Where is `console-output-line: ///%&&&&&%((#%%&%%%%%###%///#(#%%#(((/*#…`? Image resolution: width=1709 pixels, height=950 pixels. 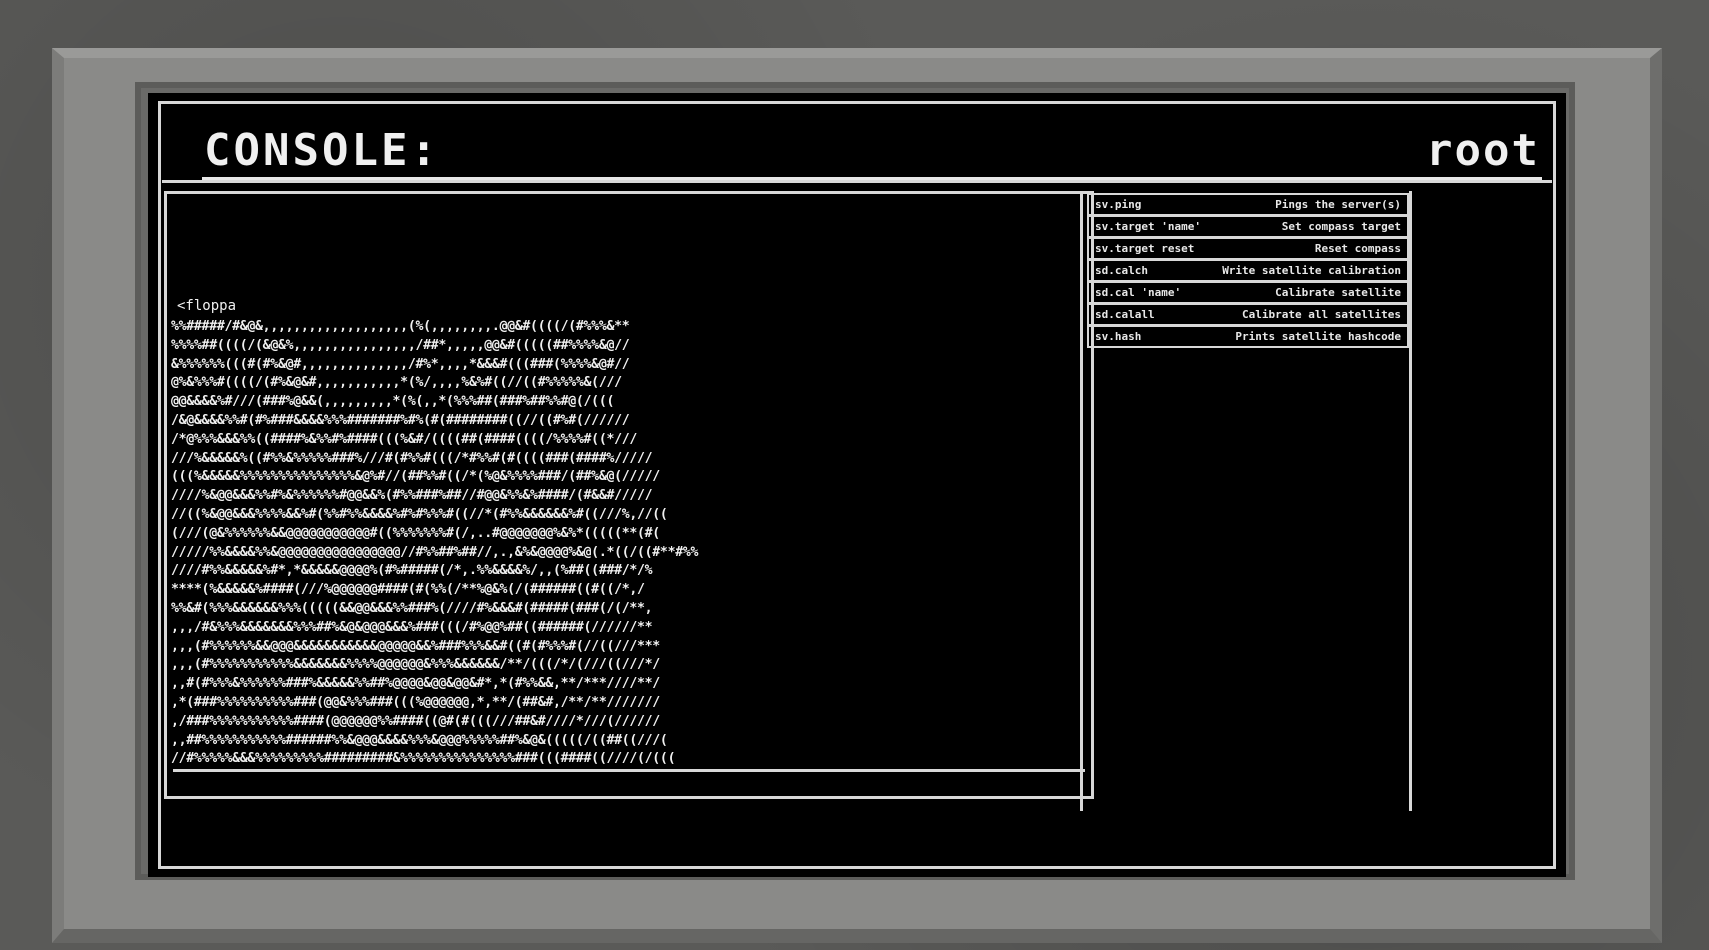
console-output-line: ///%&&&&&%((#%%&%%%%%###%///#(#%%#(((/*#… is located at coordinates (412, 458).